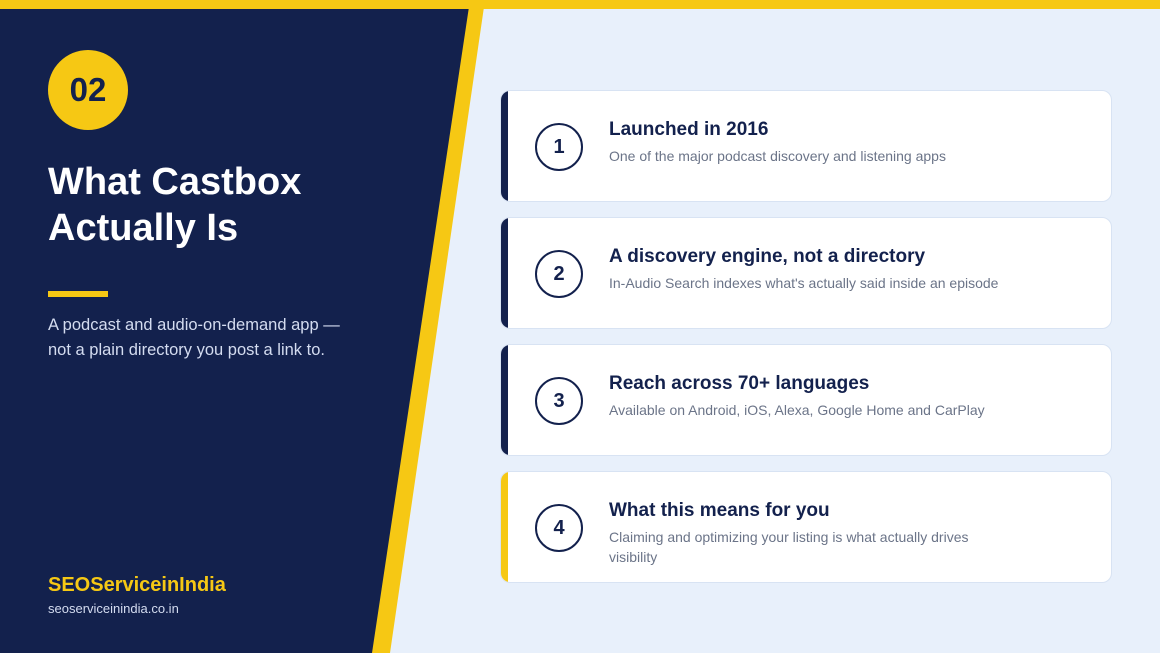 The image size is (1160, 653). What do you see at coordinates (719, 510) in the screenshot?
I see `card-title: What this means for you` at bounding box center [719, 510].